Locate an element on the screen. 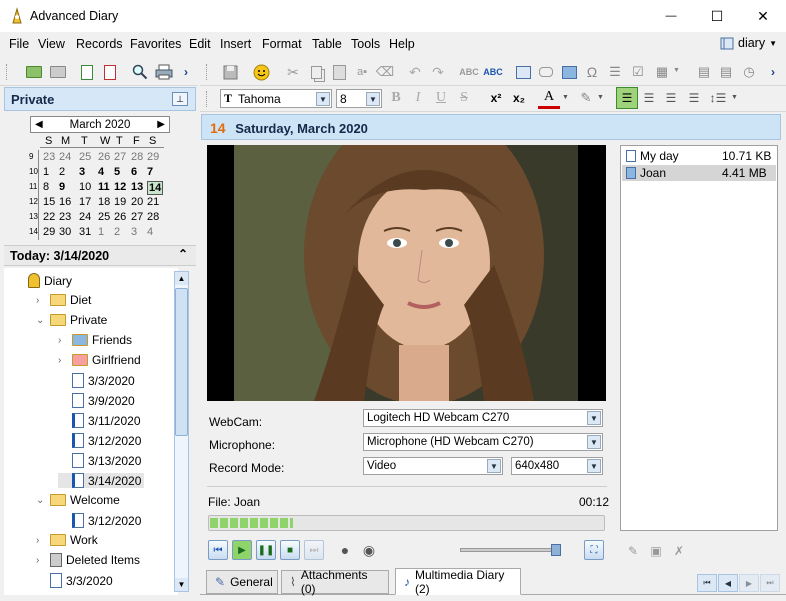  tab-attachments: ⌇ Attachments (0) is located at coordinates (335, 582).